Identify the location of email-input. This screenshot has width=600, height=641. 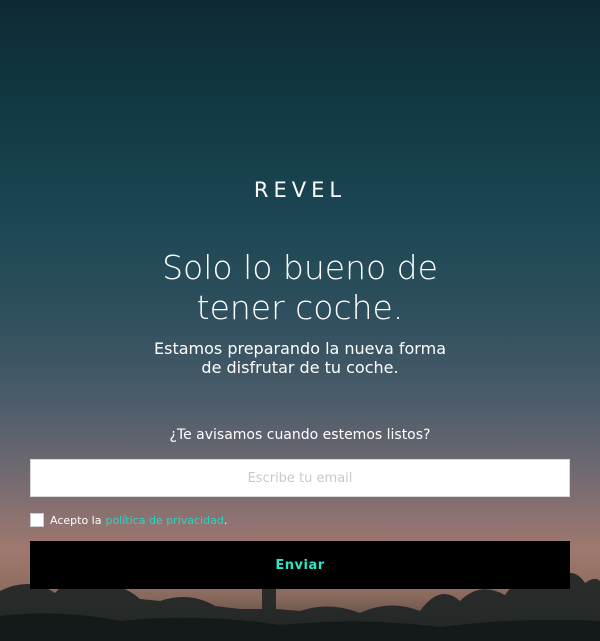
(300, 478).